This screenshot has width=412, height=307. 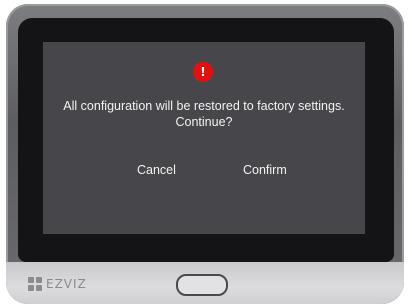 I want to click on brand-name: EZVIZ, so click(x=66, y=284).